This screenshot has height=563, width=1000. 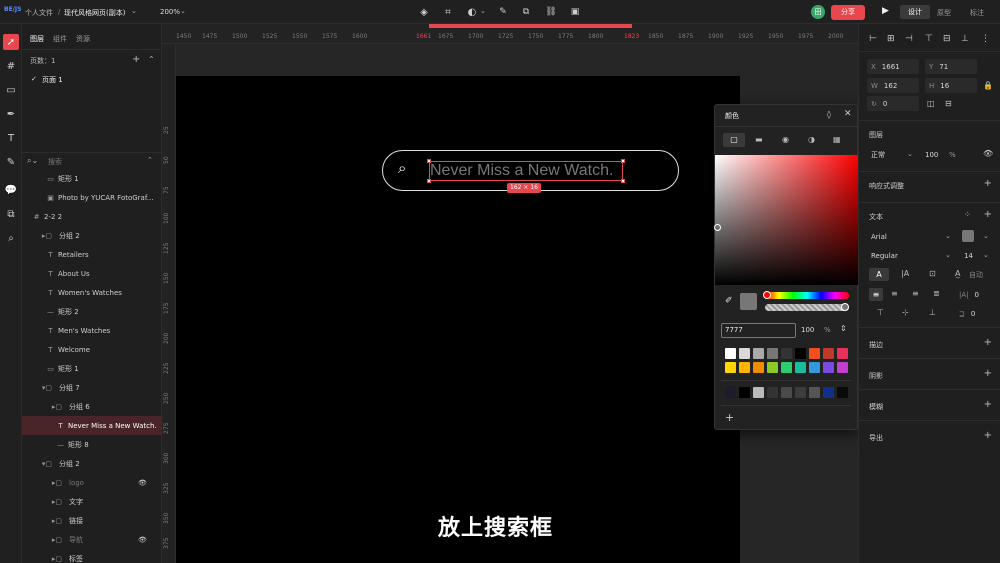 What do you see at coordinates (11, 66) in the screenshot?
I see `frame-tool-icon: #` at bounding box center [11, 66].